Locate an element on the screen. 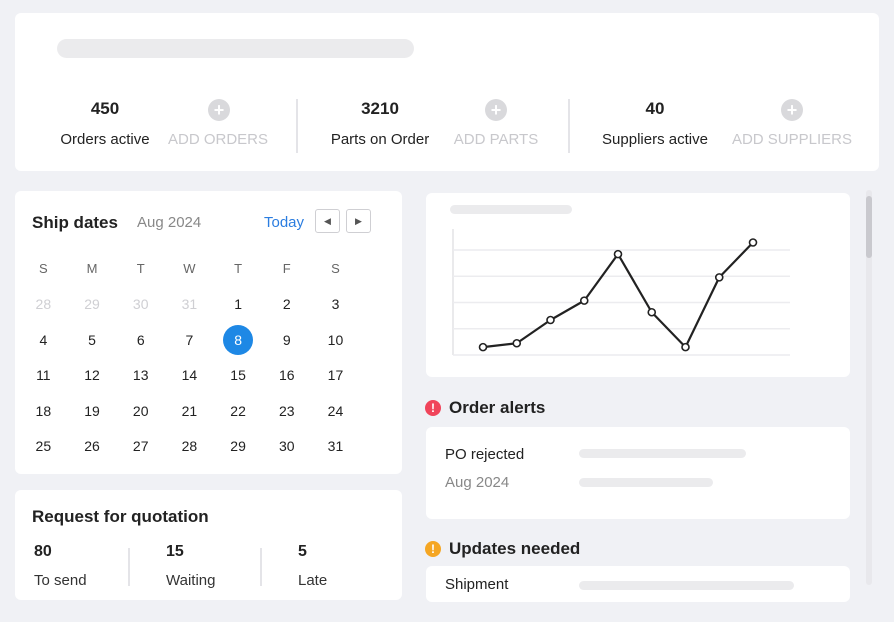 The height and width of the screenshot is (622, 894). calendar-day: 11 is located at coordinates (43, 375).